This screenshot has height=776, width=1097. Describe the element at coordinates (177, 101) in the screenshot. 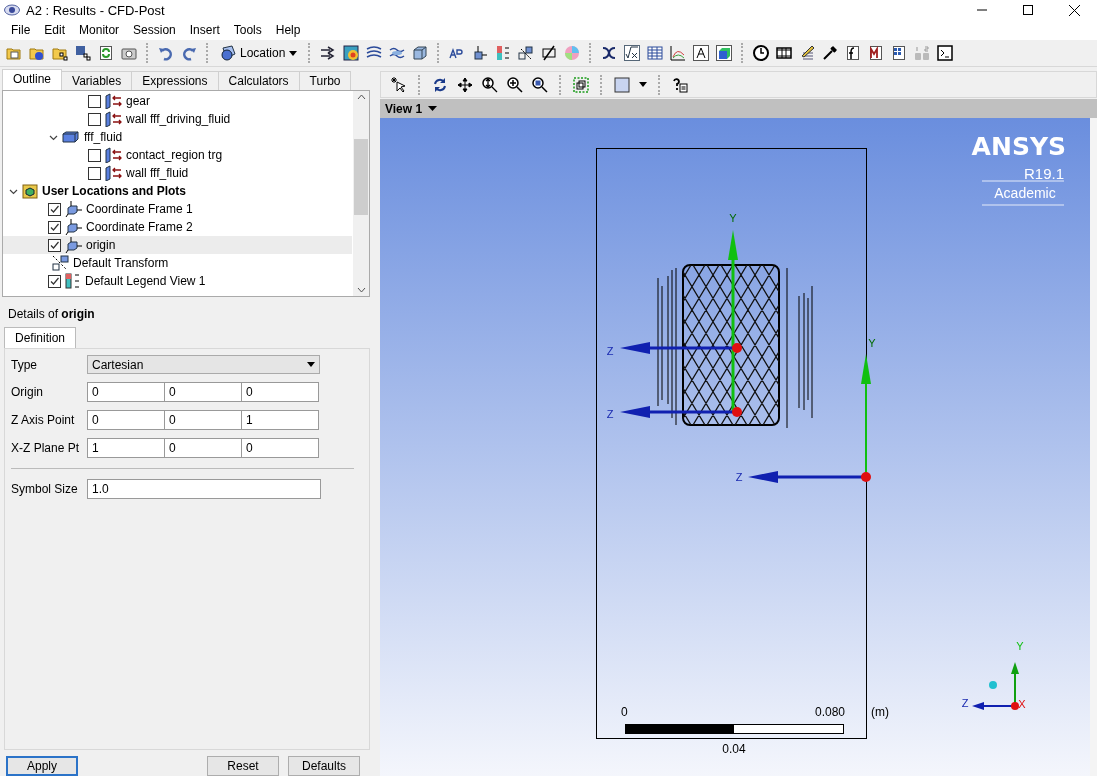

I see `tree-item: gear` at that location.